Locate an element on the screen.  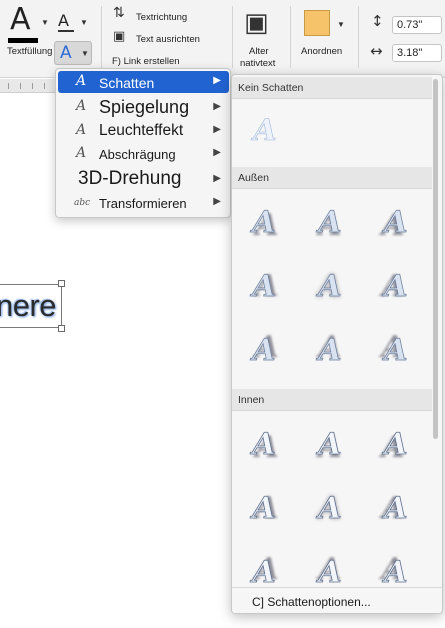
shadow-preset-outer-6: A is located at coordinates (396, 287).